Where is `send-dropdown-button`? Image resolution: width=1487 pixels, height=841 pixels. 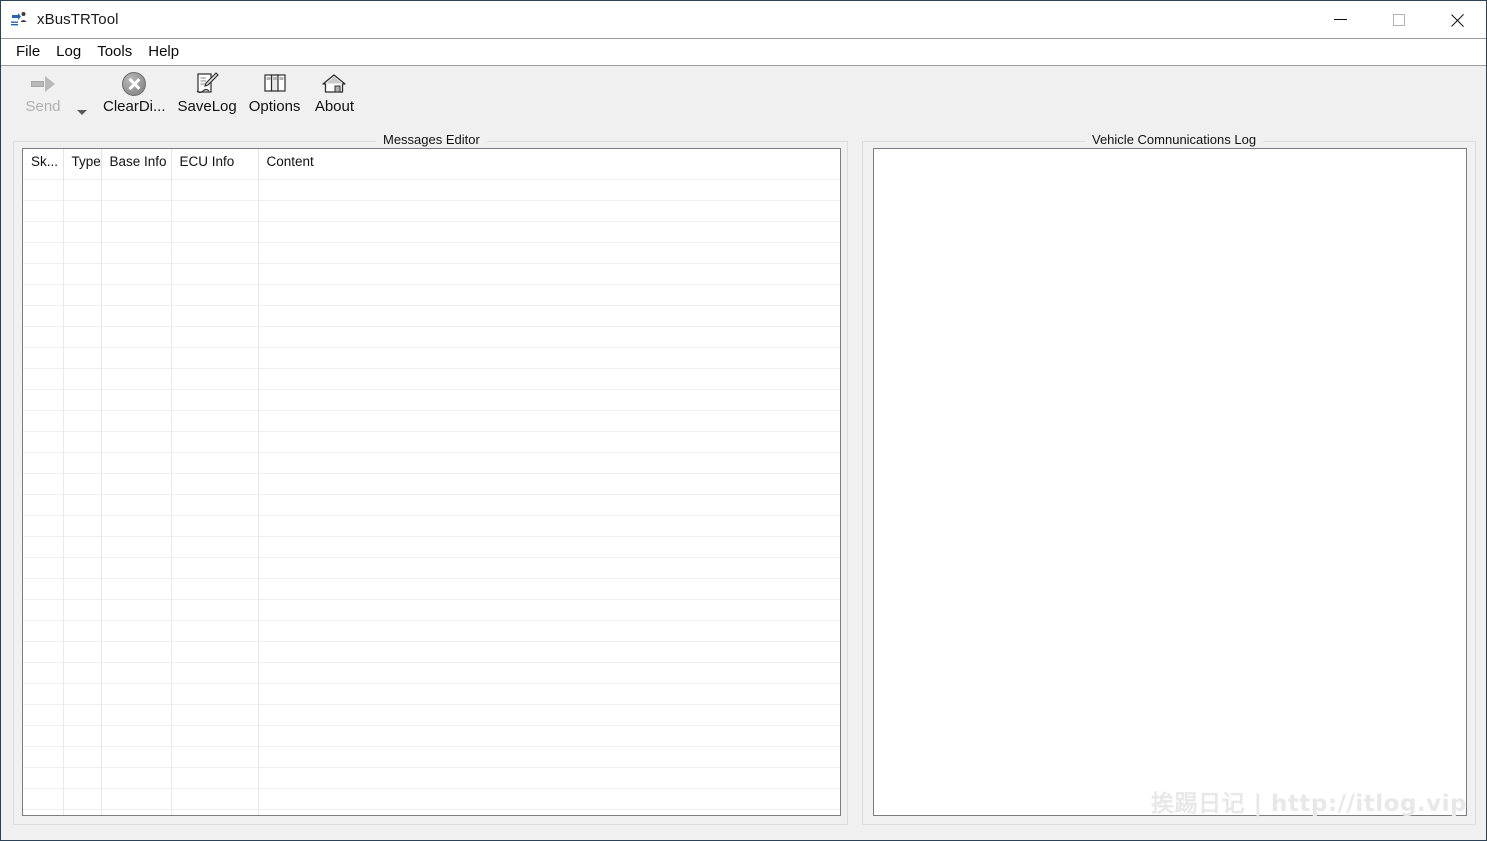
send-dropdown-button is located at coordinates (84, 97).